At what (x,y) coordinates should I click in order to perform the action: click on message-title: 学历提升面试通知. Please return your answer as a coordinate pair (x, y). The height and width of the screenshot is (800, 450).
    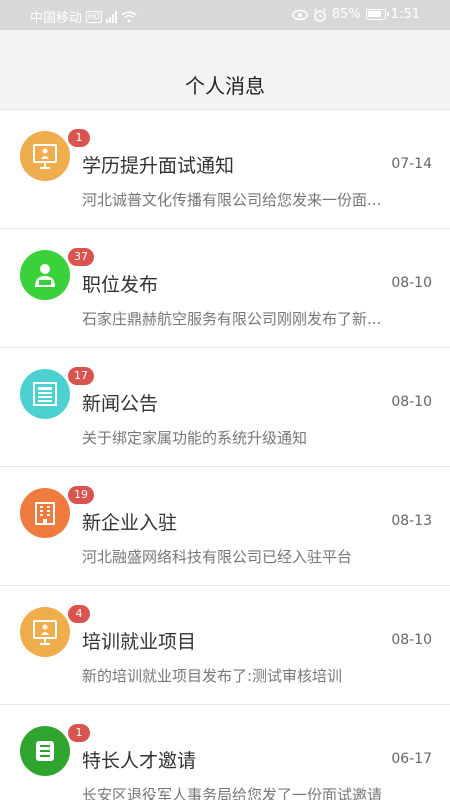
    Looking at the image, I should click on (158, 166).